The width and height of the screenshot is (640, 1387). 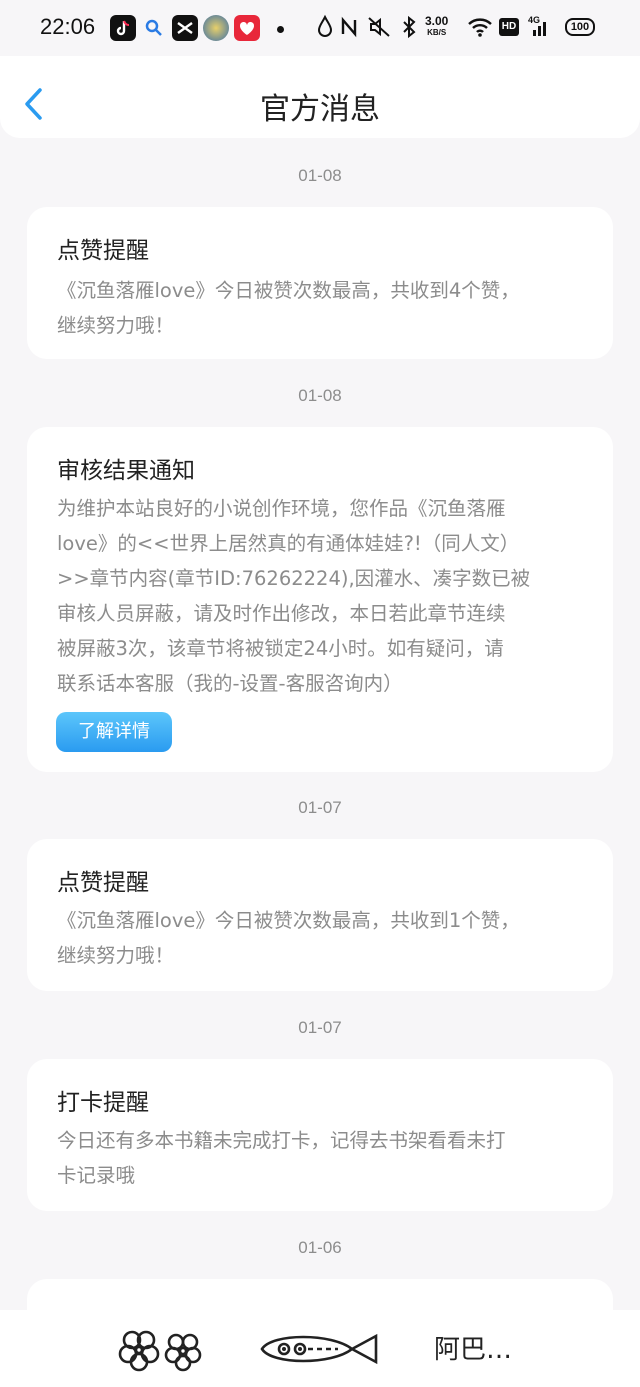 I want to click on capcut-icon, so click(x=185, y=28).